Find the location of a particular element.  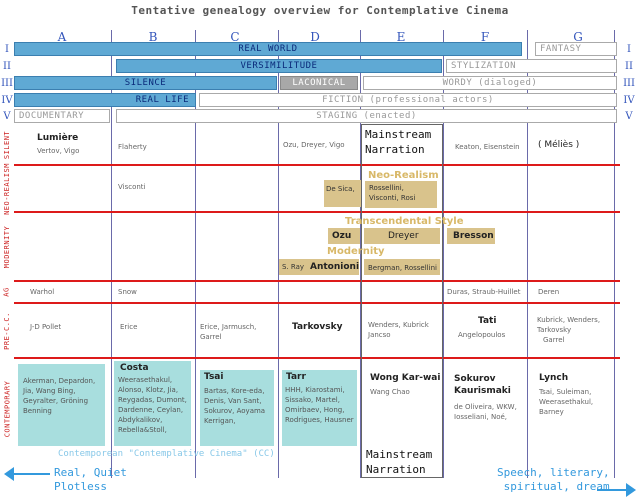

director-jd-pollet: J-D Pollet is located at coordinates (46, 327).